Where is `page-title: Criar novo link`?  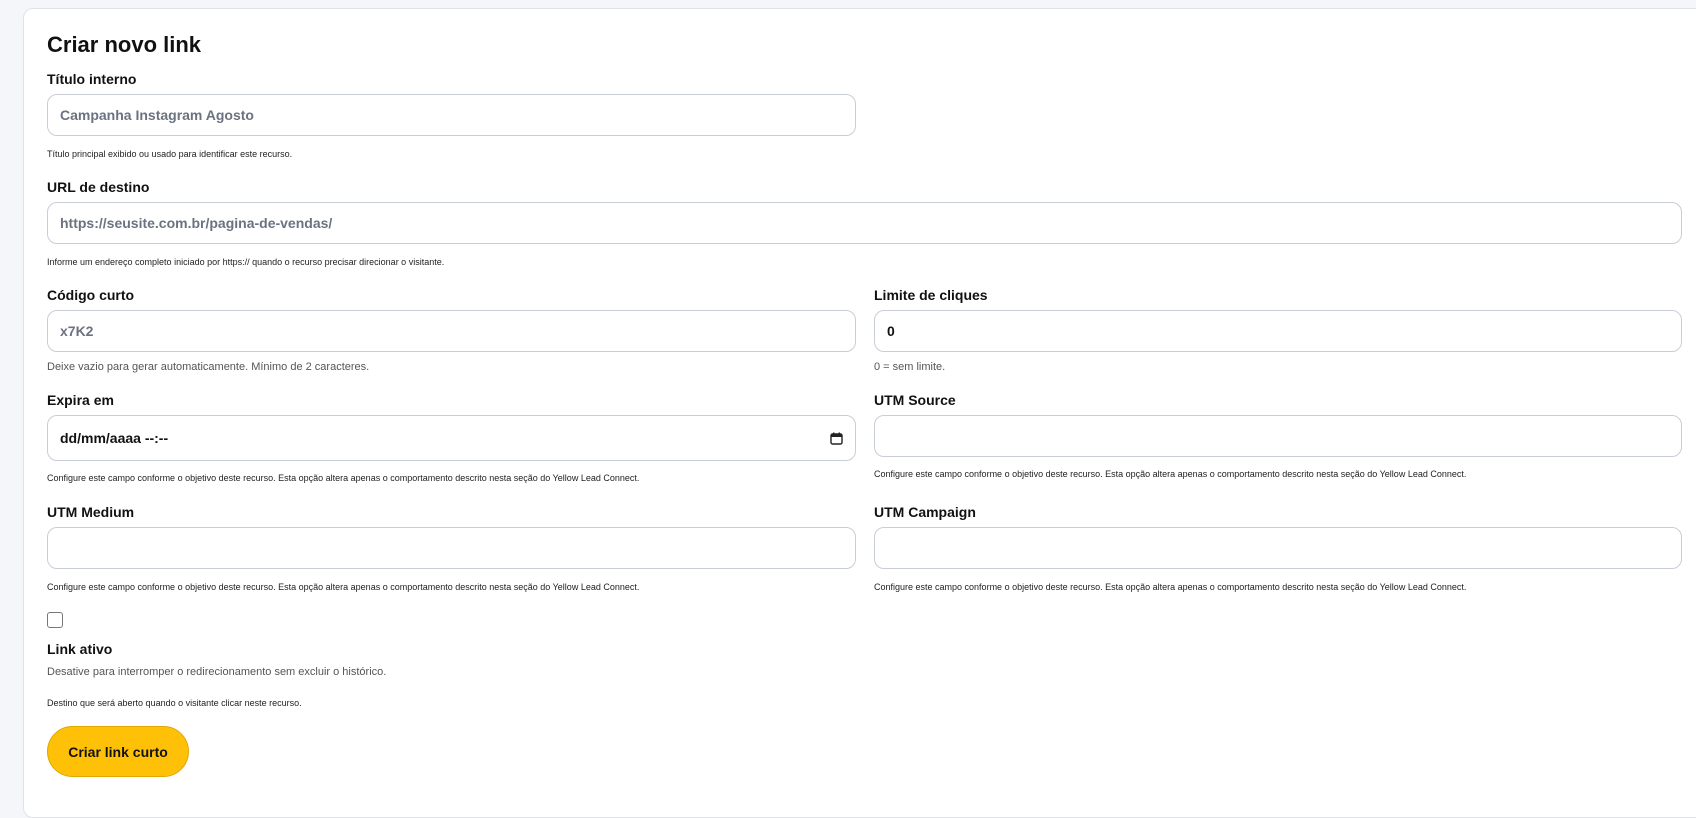
page-title: Criar novo link is located at coordinates (124, 44).